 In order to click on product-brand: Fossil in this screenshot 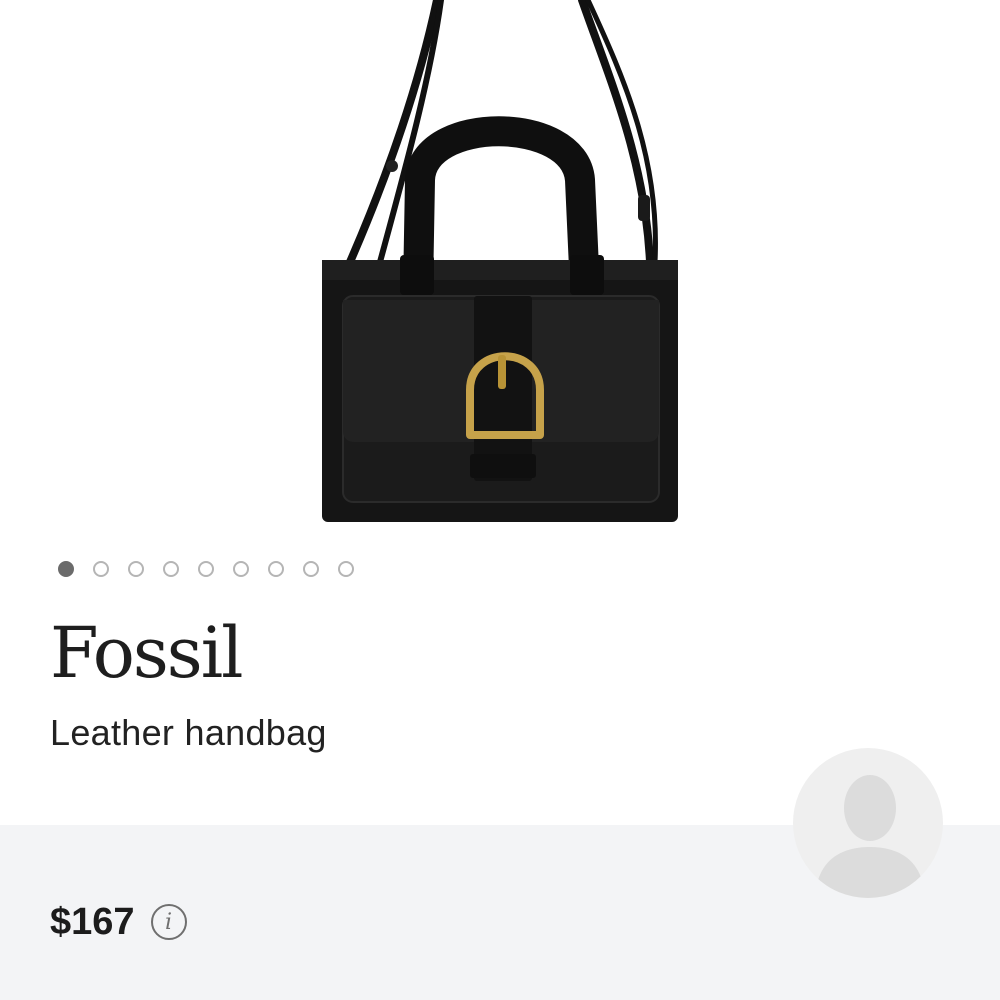, I will do `click(147, 653)`.